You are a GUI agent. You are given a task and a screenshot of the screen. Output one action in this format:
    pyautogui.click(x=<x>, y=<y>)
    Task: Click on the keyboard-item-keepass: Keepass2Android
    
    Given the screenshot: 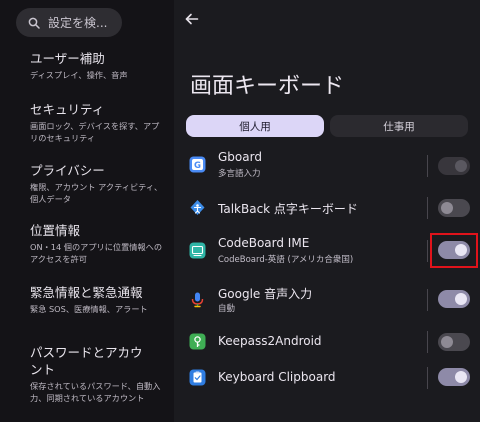 What is the action you would take?
    pyautogui.click(x=327, y=342)
    